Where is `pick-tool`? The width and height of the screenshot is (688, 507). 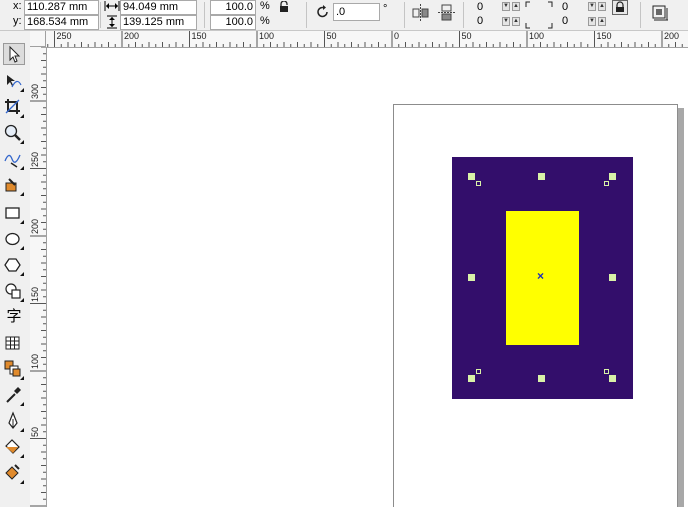
pick-tool is located at coordinates (14, 54).